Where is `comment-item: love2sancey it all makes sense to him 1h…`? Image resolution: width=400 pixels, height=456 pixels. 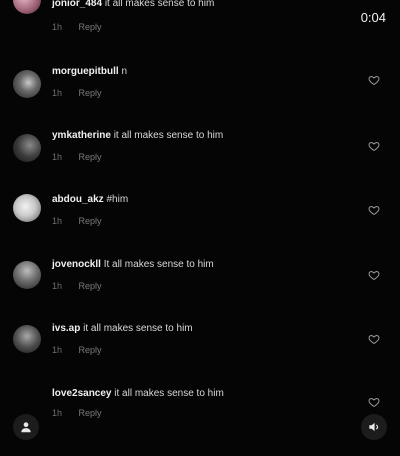 comment-item: love2sancey it all makes sense to him 1h… is located at coordinates (200, 416).